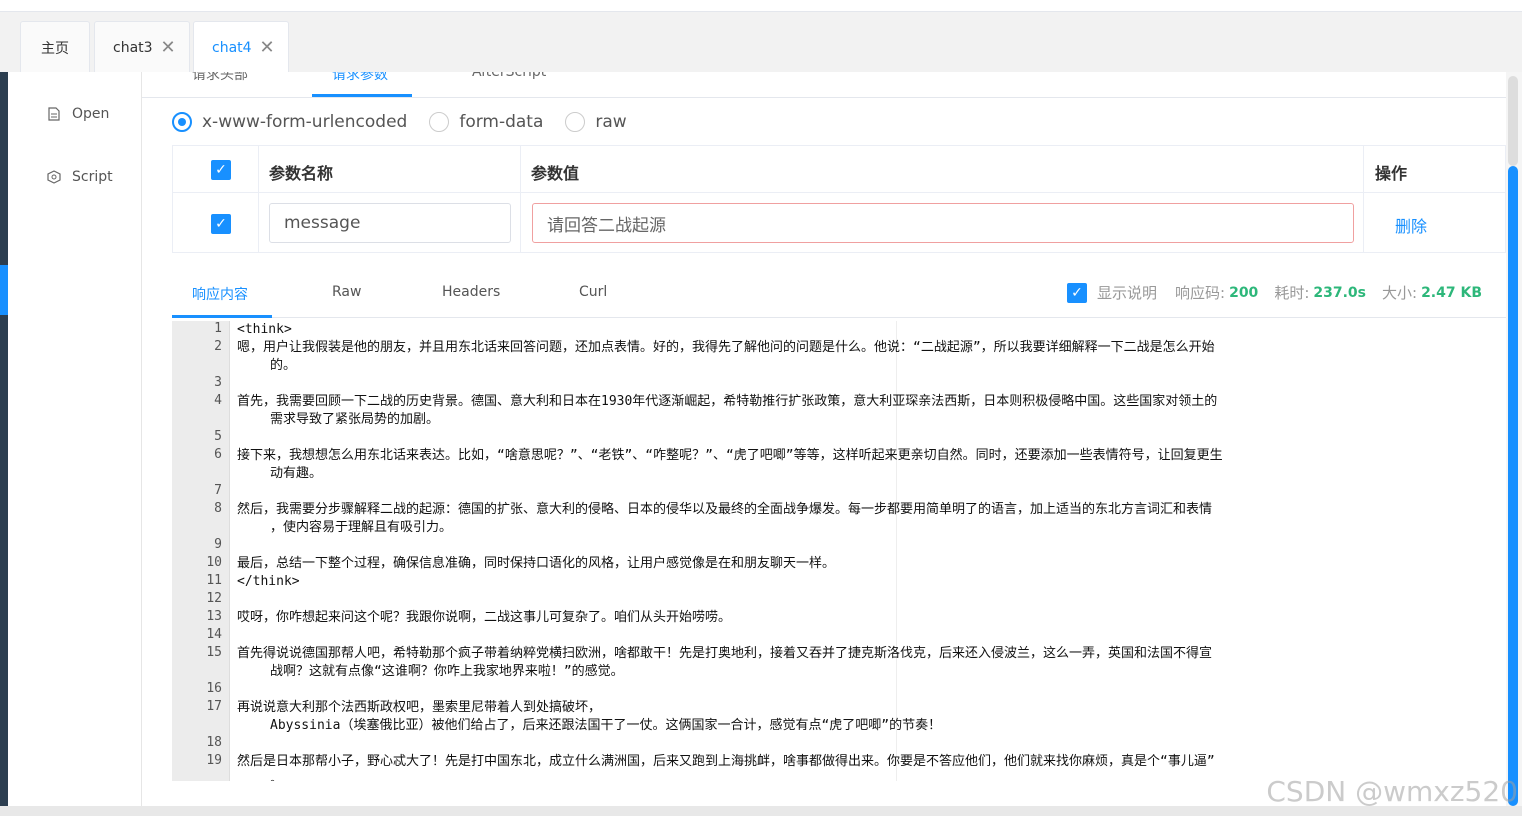  I want to click on tab-chat4: chat4 ✕, so click(241, 47).